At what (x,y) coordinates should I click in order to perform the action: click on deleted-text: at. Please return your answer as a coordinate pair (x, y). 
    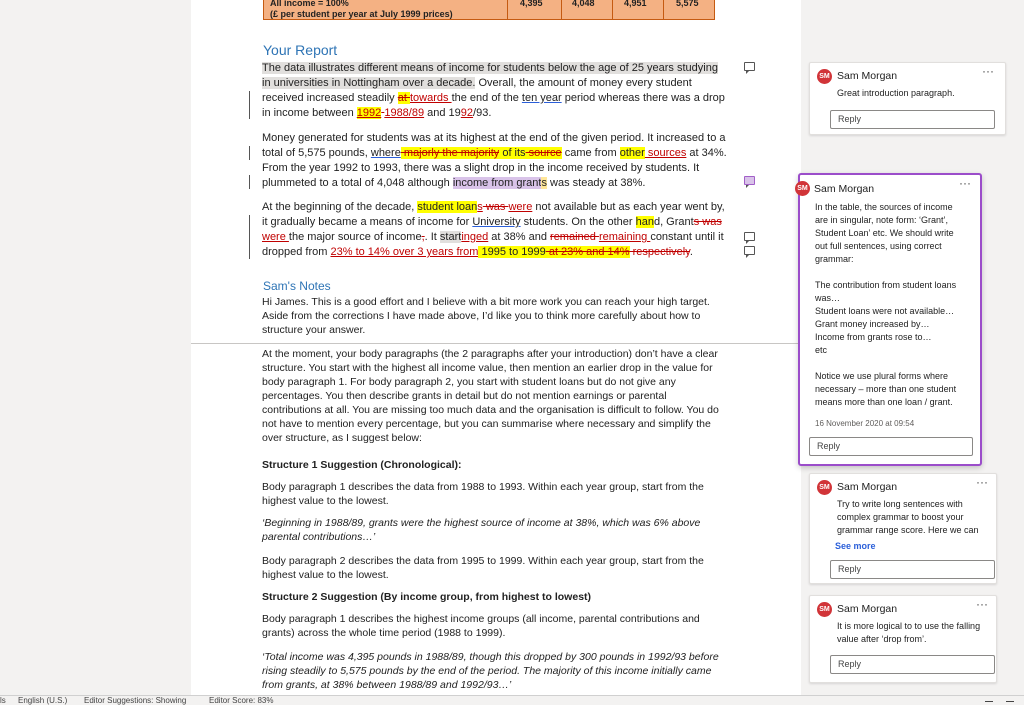
    Looking at the image, I should click on (403, 98).